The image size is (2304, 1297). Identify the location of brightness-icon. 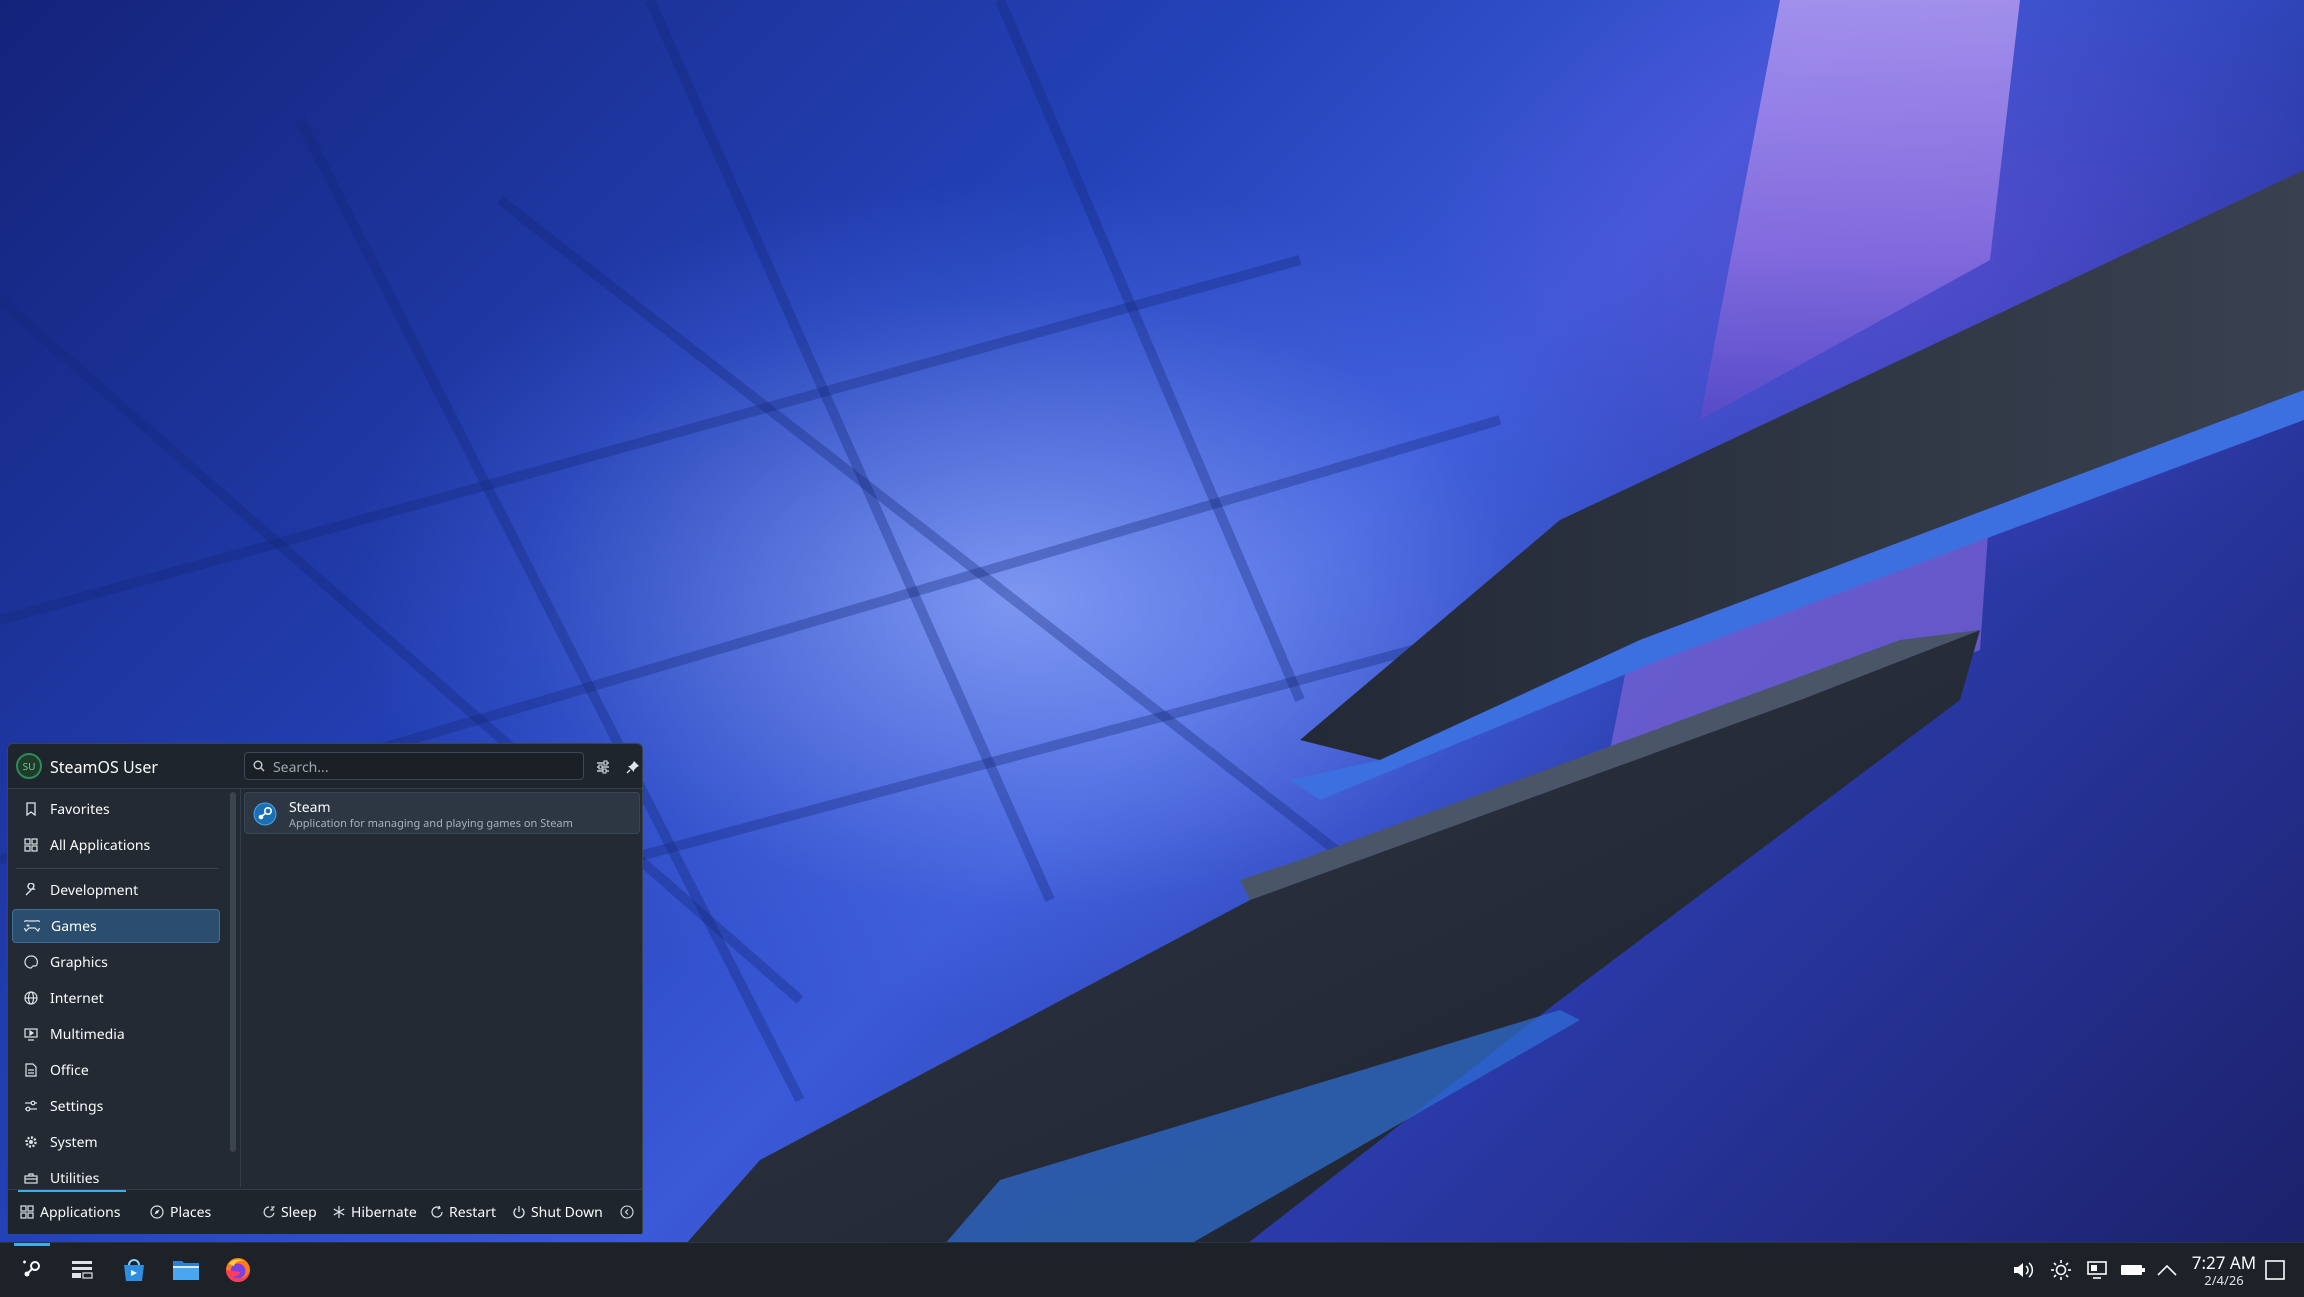
(2061, 1270).